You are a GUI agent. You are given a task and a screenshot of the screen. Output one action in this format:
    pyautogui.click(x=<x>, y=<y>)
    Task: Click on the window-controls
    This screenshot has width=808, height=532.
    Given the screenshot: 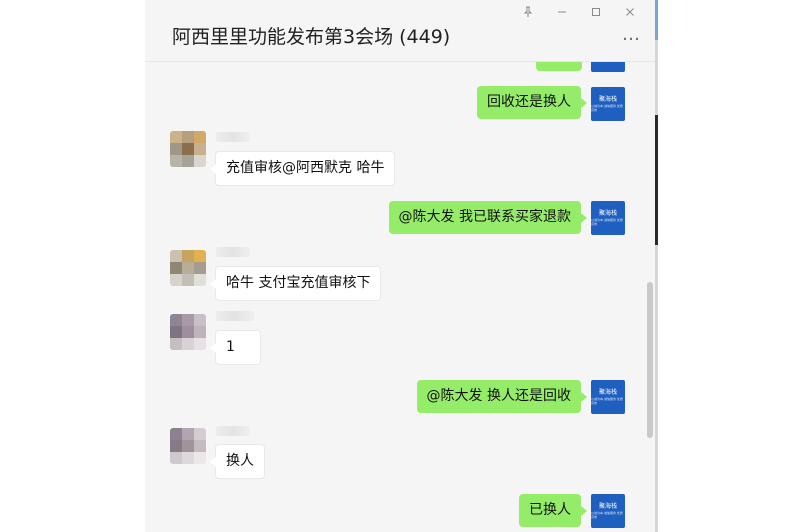 What is the action you would take?
    pyautogui.click(x=579, y=12)
    